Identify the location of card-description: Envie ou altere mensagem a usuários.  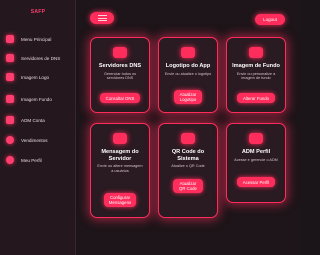
(120, 168).